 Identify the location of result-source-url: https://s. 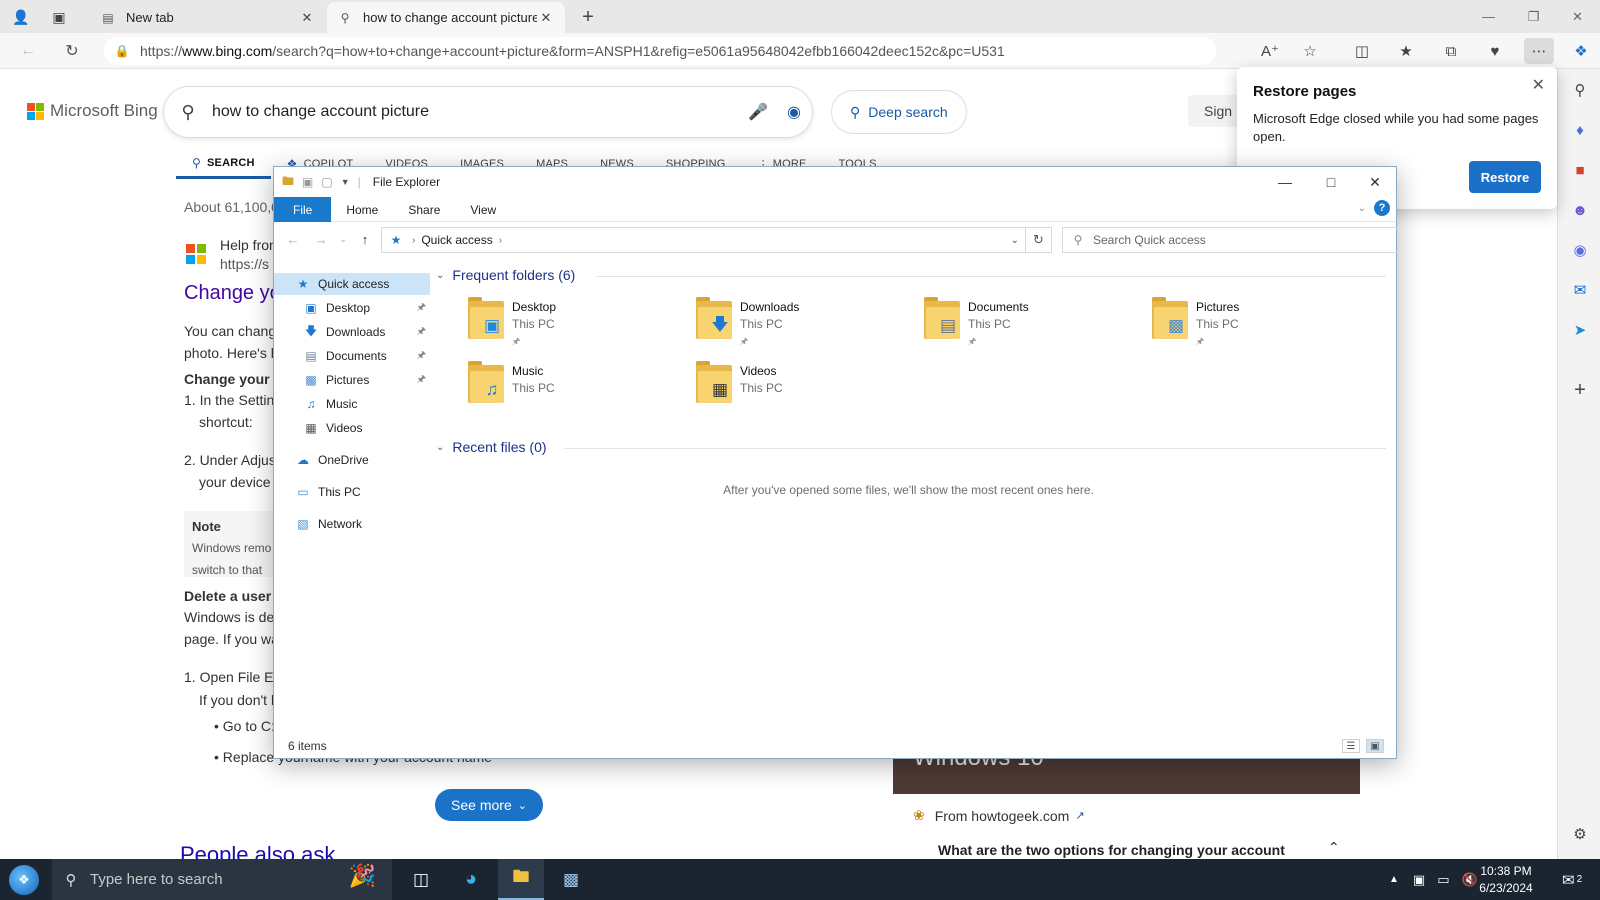
(244, 264).